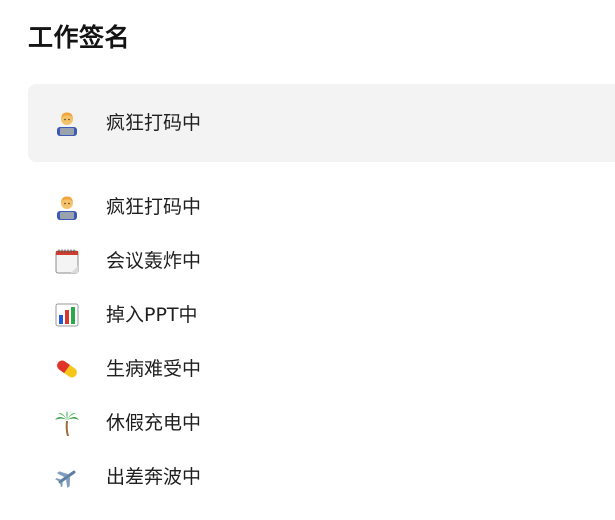 The image size is (615, 520). What do you see at coordinates (154, 207) in the screenshot?
I see `status-item-label: 疯狂打码中` at bounding box center [154, 207].